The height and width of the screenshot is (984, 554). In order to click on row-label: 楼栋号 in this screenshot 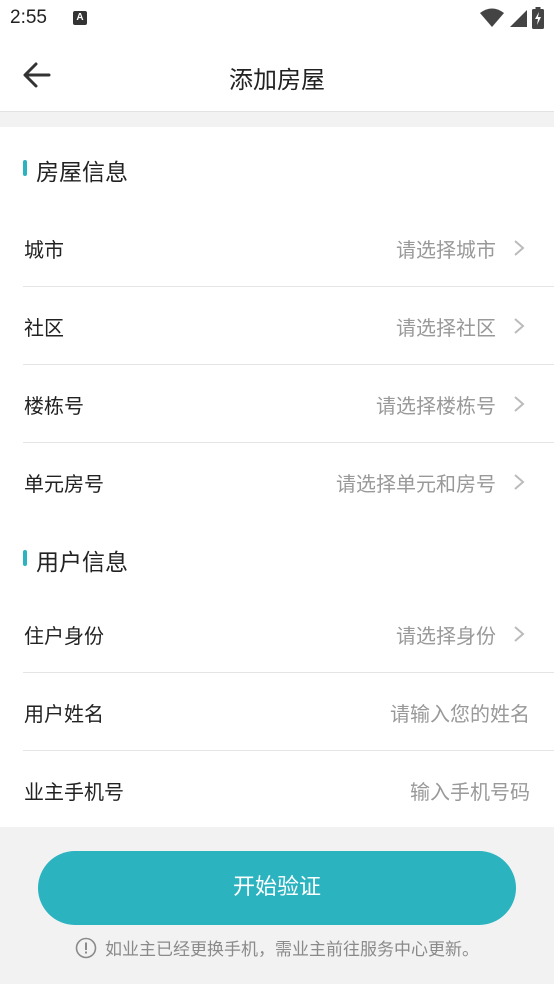, I will do `click(54, 406)`.